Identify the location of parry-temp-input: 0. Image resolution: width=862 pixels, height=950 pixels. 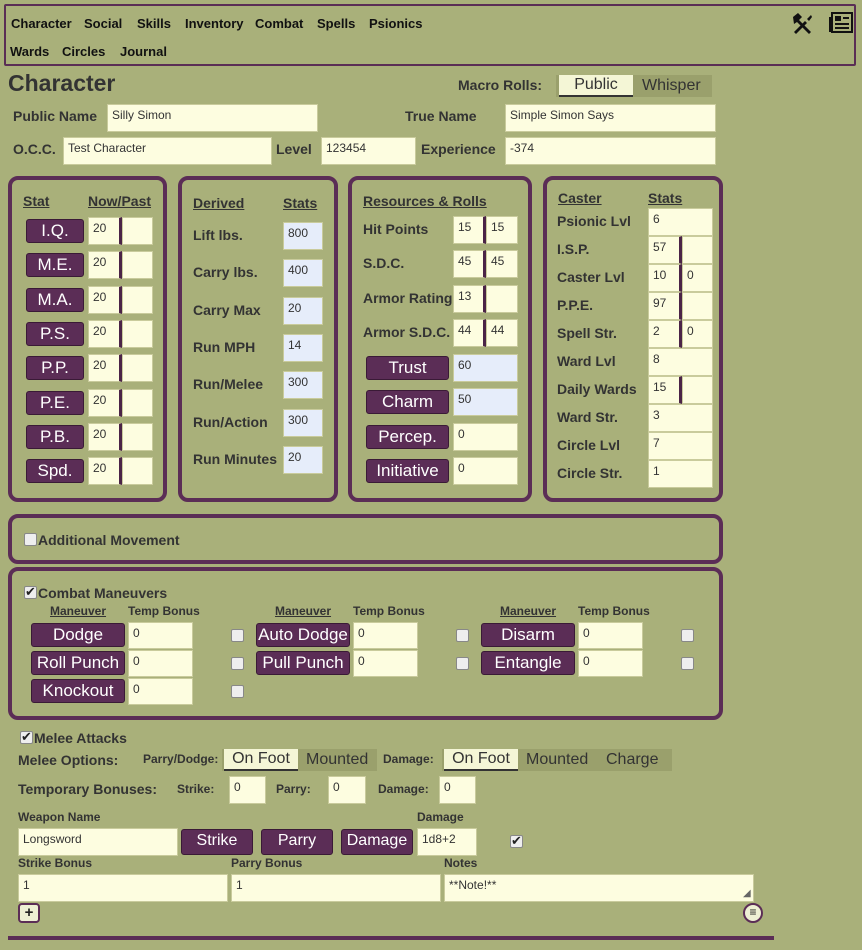
(347, 790).